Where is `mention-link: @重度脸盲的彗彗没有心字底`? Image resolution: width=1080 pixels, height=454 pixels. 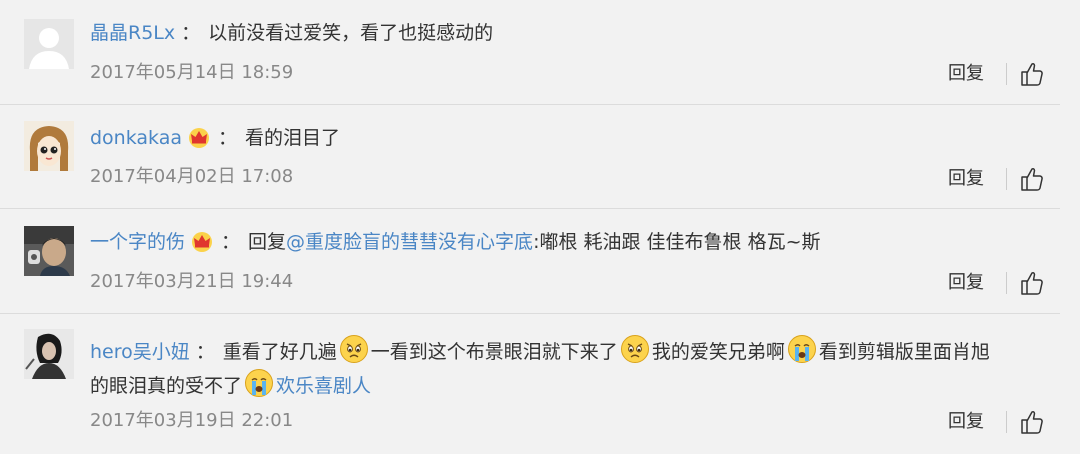
mention-link: @重度脸盲的彗彗没有心字底 is located at coordinates (409, 242).